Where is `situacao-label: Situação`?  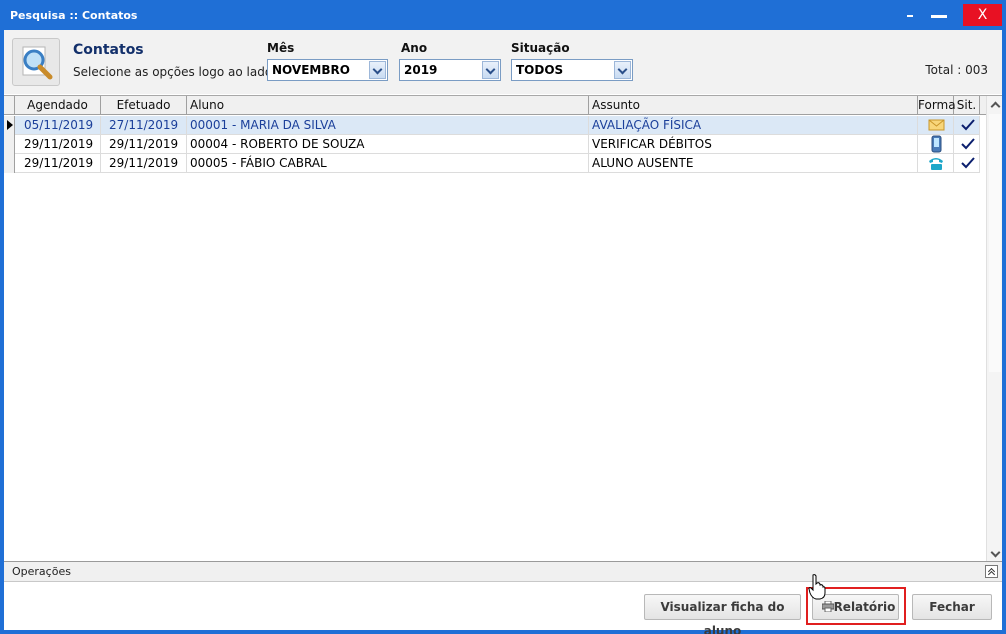 situacao-label: Situação is located at coordinates (540, 48).